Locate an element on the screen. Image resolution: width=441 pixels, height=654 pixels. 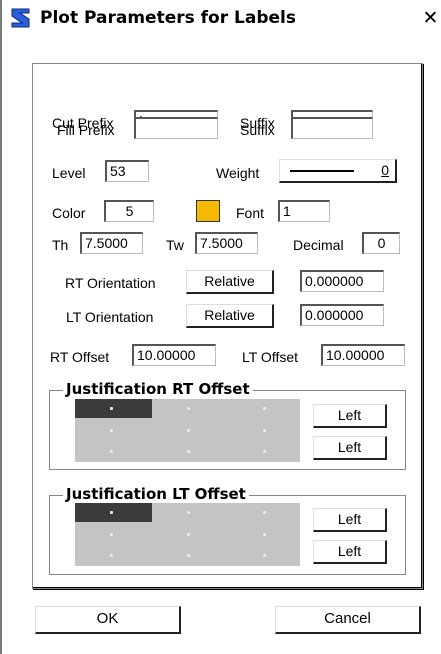
justification-rt-grid is located at coordinates (187, 430).